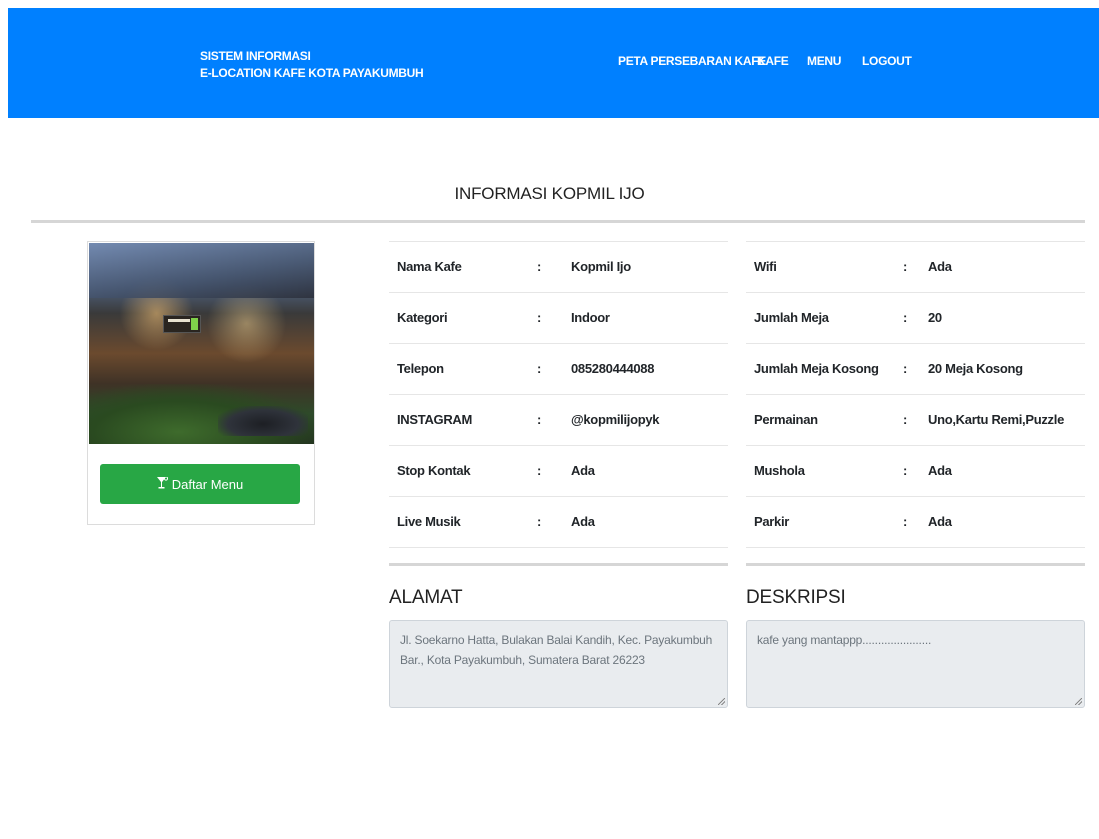 The height and width of the screenshot is (839, 1099). What do you see at coordinates (975, 368) in the screenshot?
I see `row-value: 20 Meja Kosong` at bounding box center [975, 368].